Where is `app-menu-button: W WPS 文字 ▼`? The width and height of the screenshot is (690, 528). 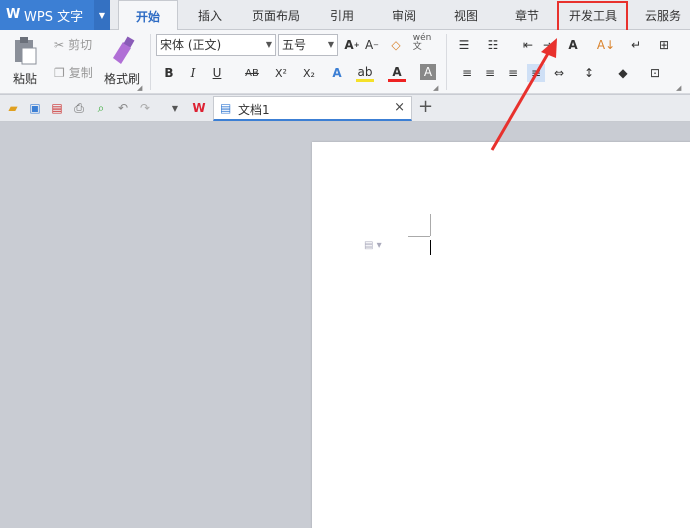
app-menu-button: W WPS 文字 ▼ is located at coordinates (55, 15).